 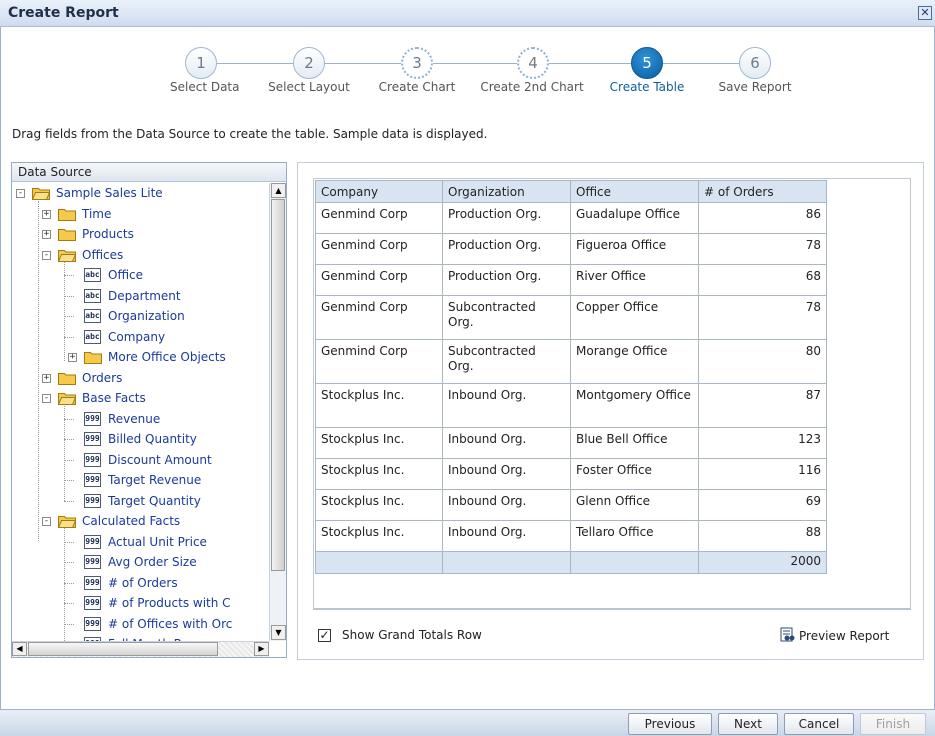 What do you see at coordinates (634, 536) in the screenshot?
I see `table-cell: Tellaro Office` at bounding box center [634, 536].